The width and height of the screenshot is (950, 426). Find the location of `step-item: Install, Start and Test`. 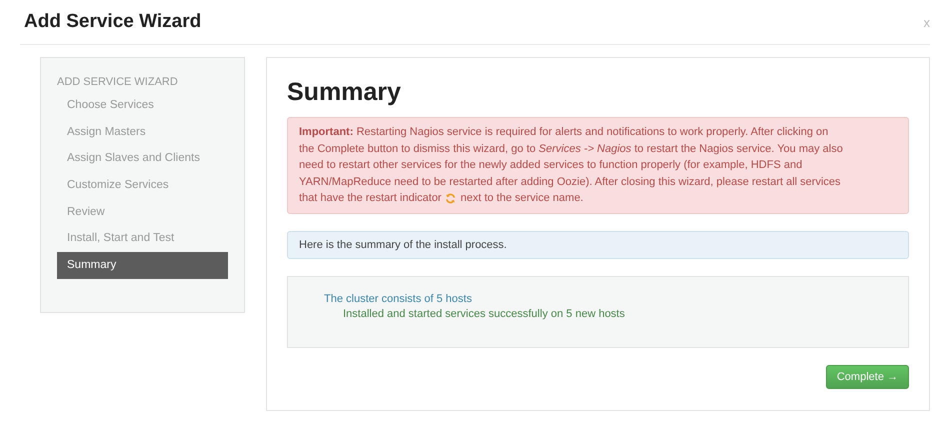

step-item: Install, Start and Test is located at coordinates (142, 238).